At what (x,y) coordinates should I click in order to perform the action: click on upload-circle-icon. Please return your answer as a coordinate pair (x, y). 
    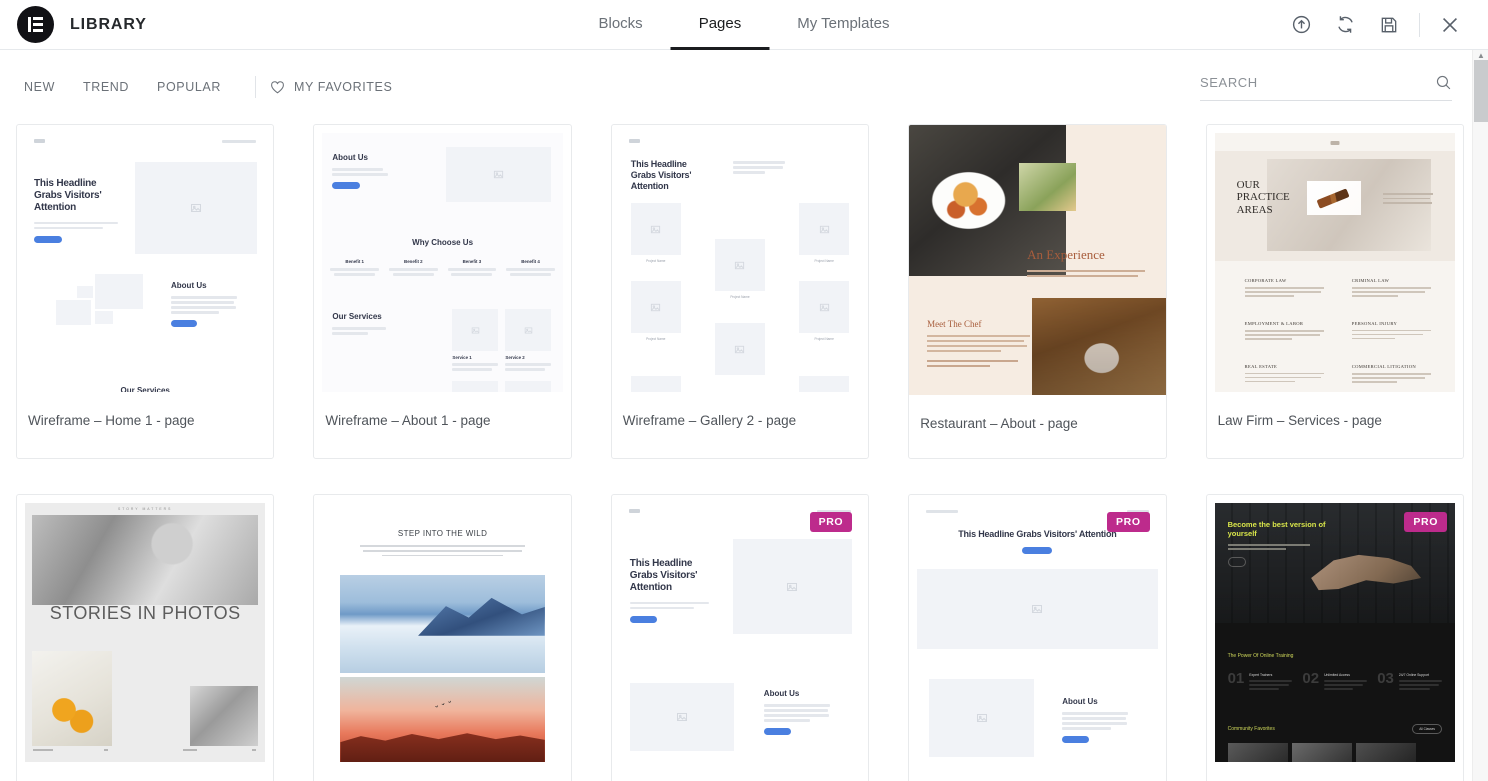
    Looking at the image, I should click on (1301, 24).